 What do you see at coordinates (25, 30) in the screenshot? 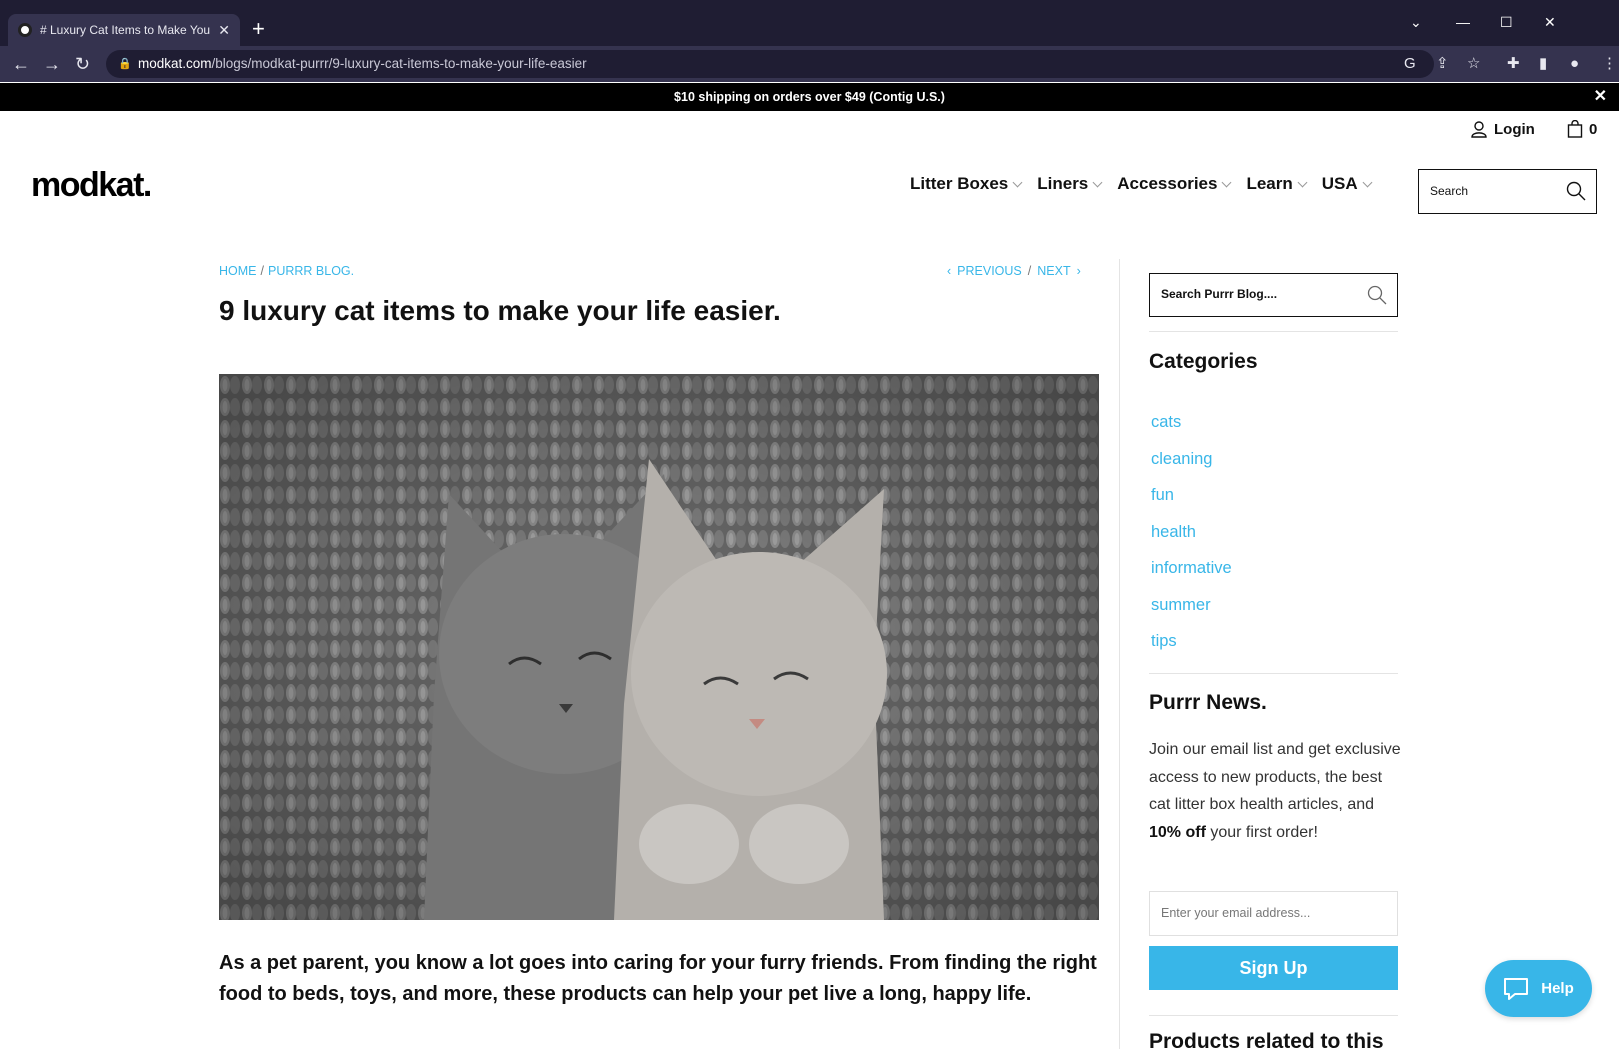
I see `favicon-icon` at bounding box center [25, 30].